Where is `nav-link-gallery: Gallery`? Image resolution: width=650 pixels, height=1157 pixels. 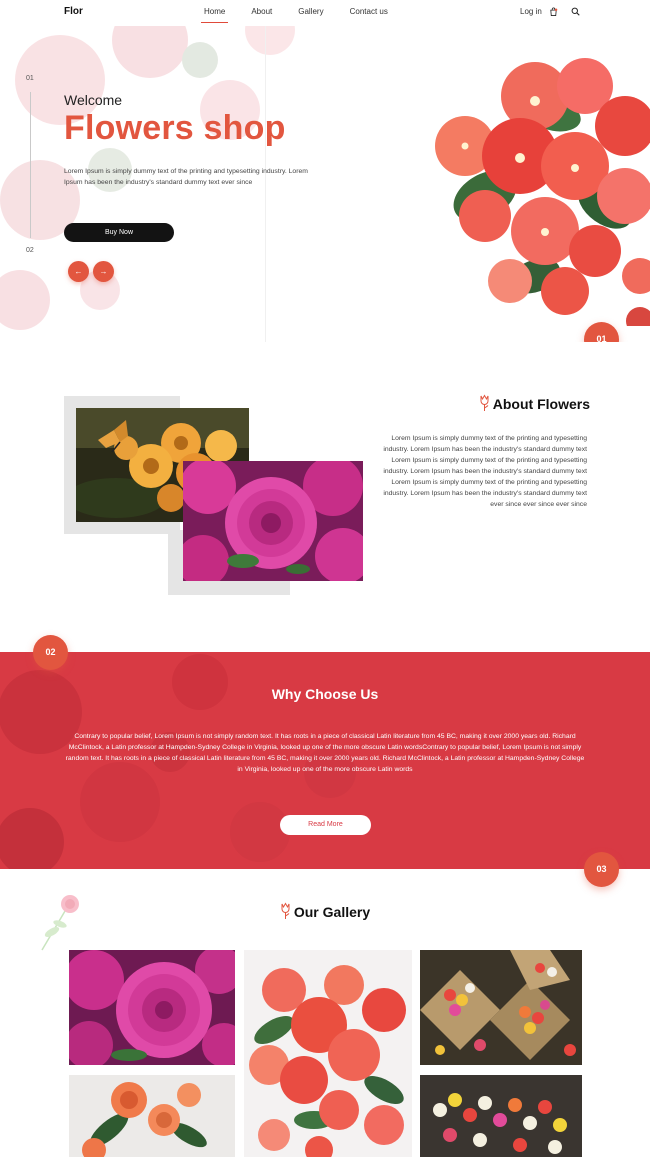 nav-link-gallery: Gallery is located at coordinates (310, 13).